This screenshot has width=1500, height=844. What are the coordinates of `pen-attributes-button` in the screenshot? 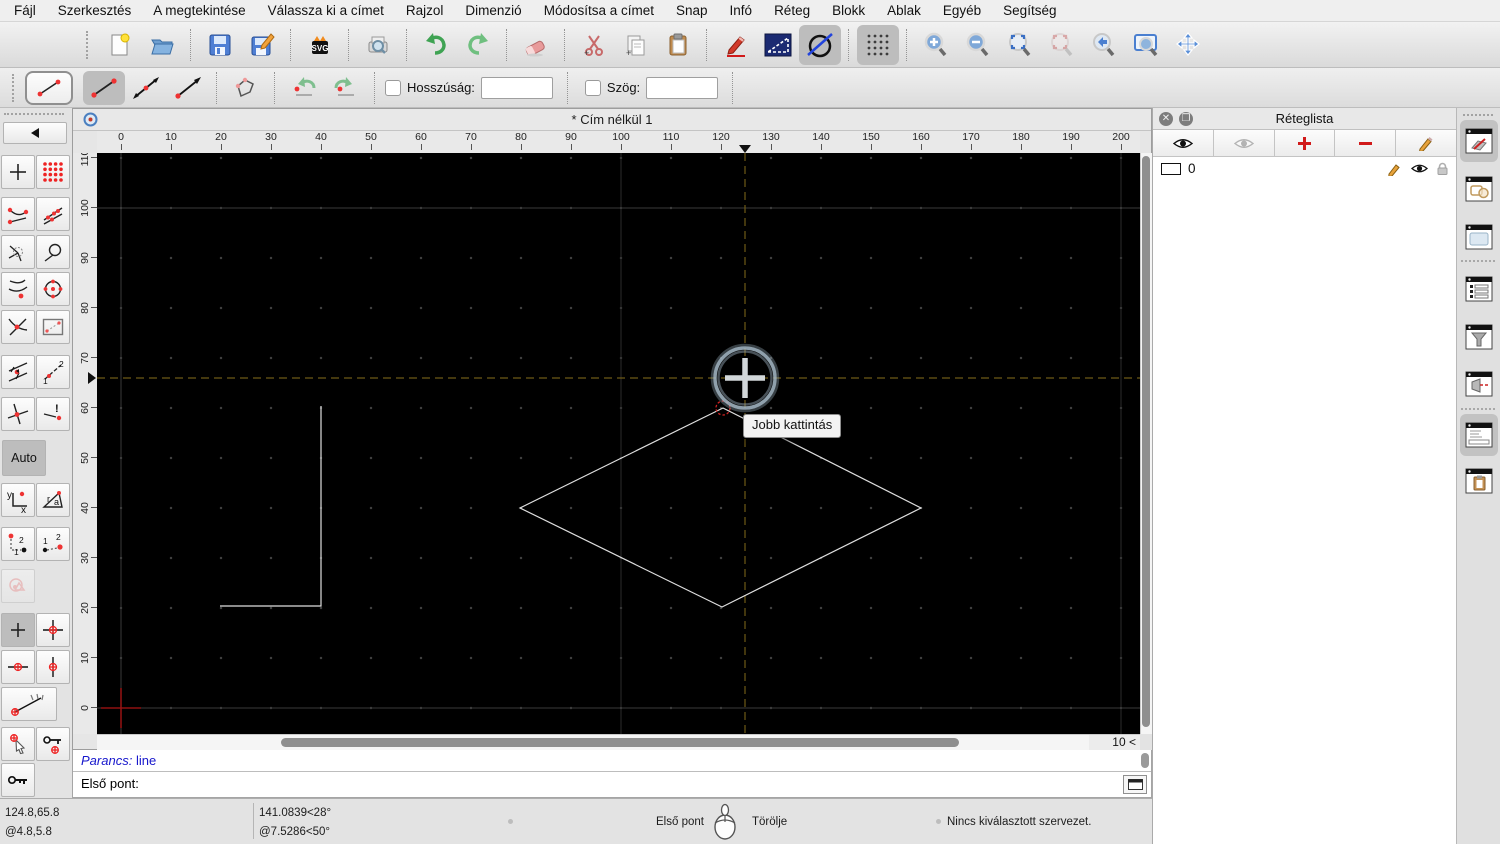 It's located at (736, 45).